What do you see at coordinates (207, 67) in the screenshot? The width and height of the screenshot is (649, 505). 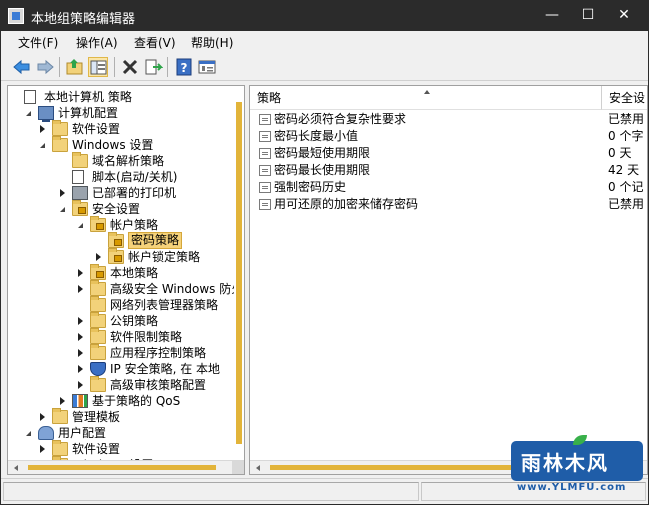 I see `properties-icon` at bounding box center [207, 67].